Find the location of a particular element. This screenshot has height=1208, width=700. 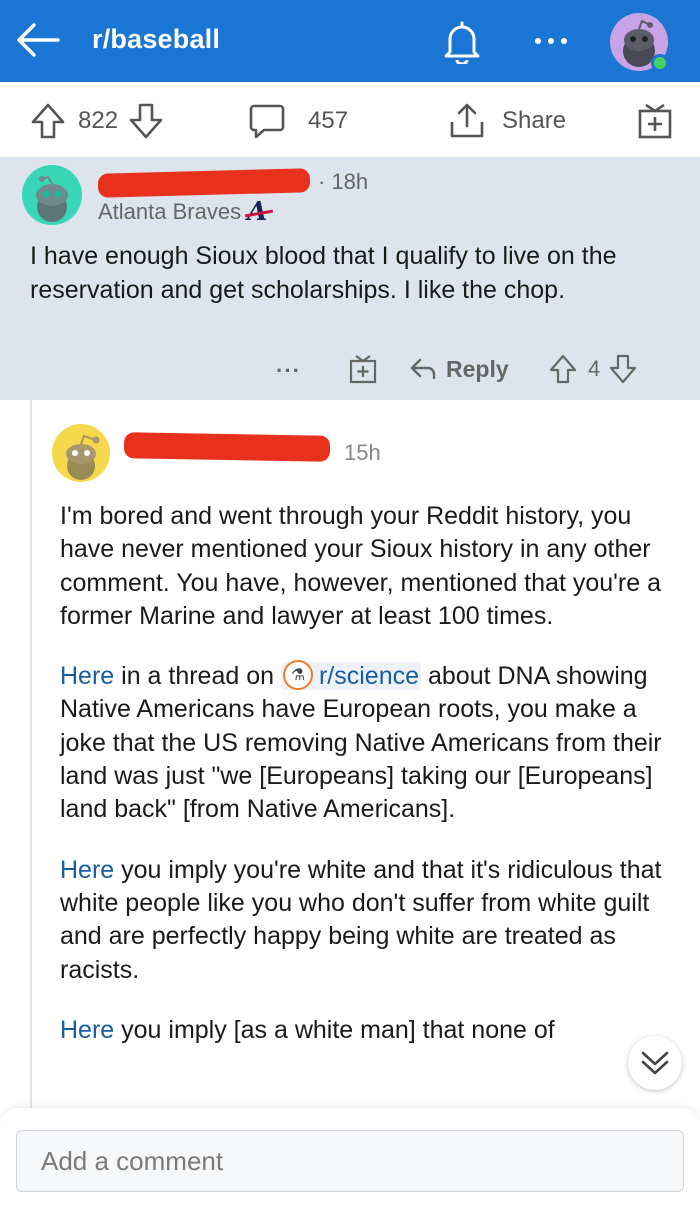

subreddit-title: r/baseball is located at coordinates (156, 39).